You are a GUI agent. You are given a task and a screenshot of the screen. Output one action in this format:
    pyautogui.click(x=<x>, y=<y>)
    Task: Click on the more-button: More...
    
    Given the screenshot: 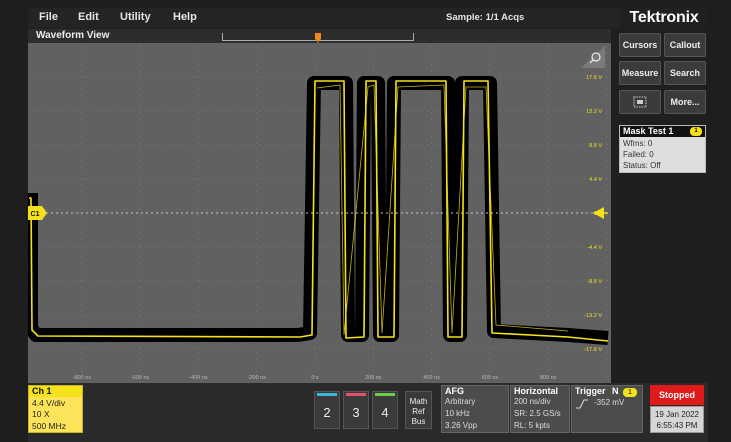 What is the action you would take?
    pyautogui.click(x=685, y=102)
    